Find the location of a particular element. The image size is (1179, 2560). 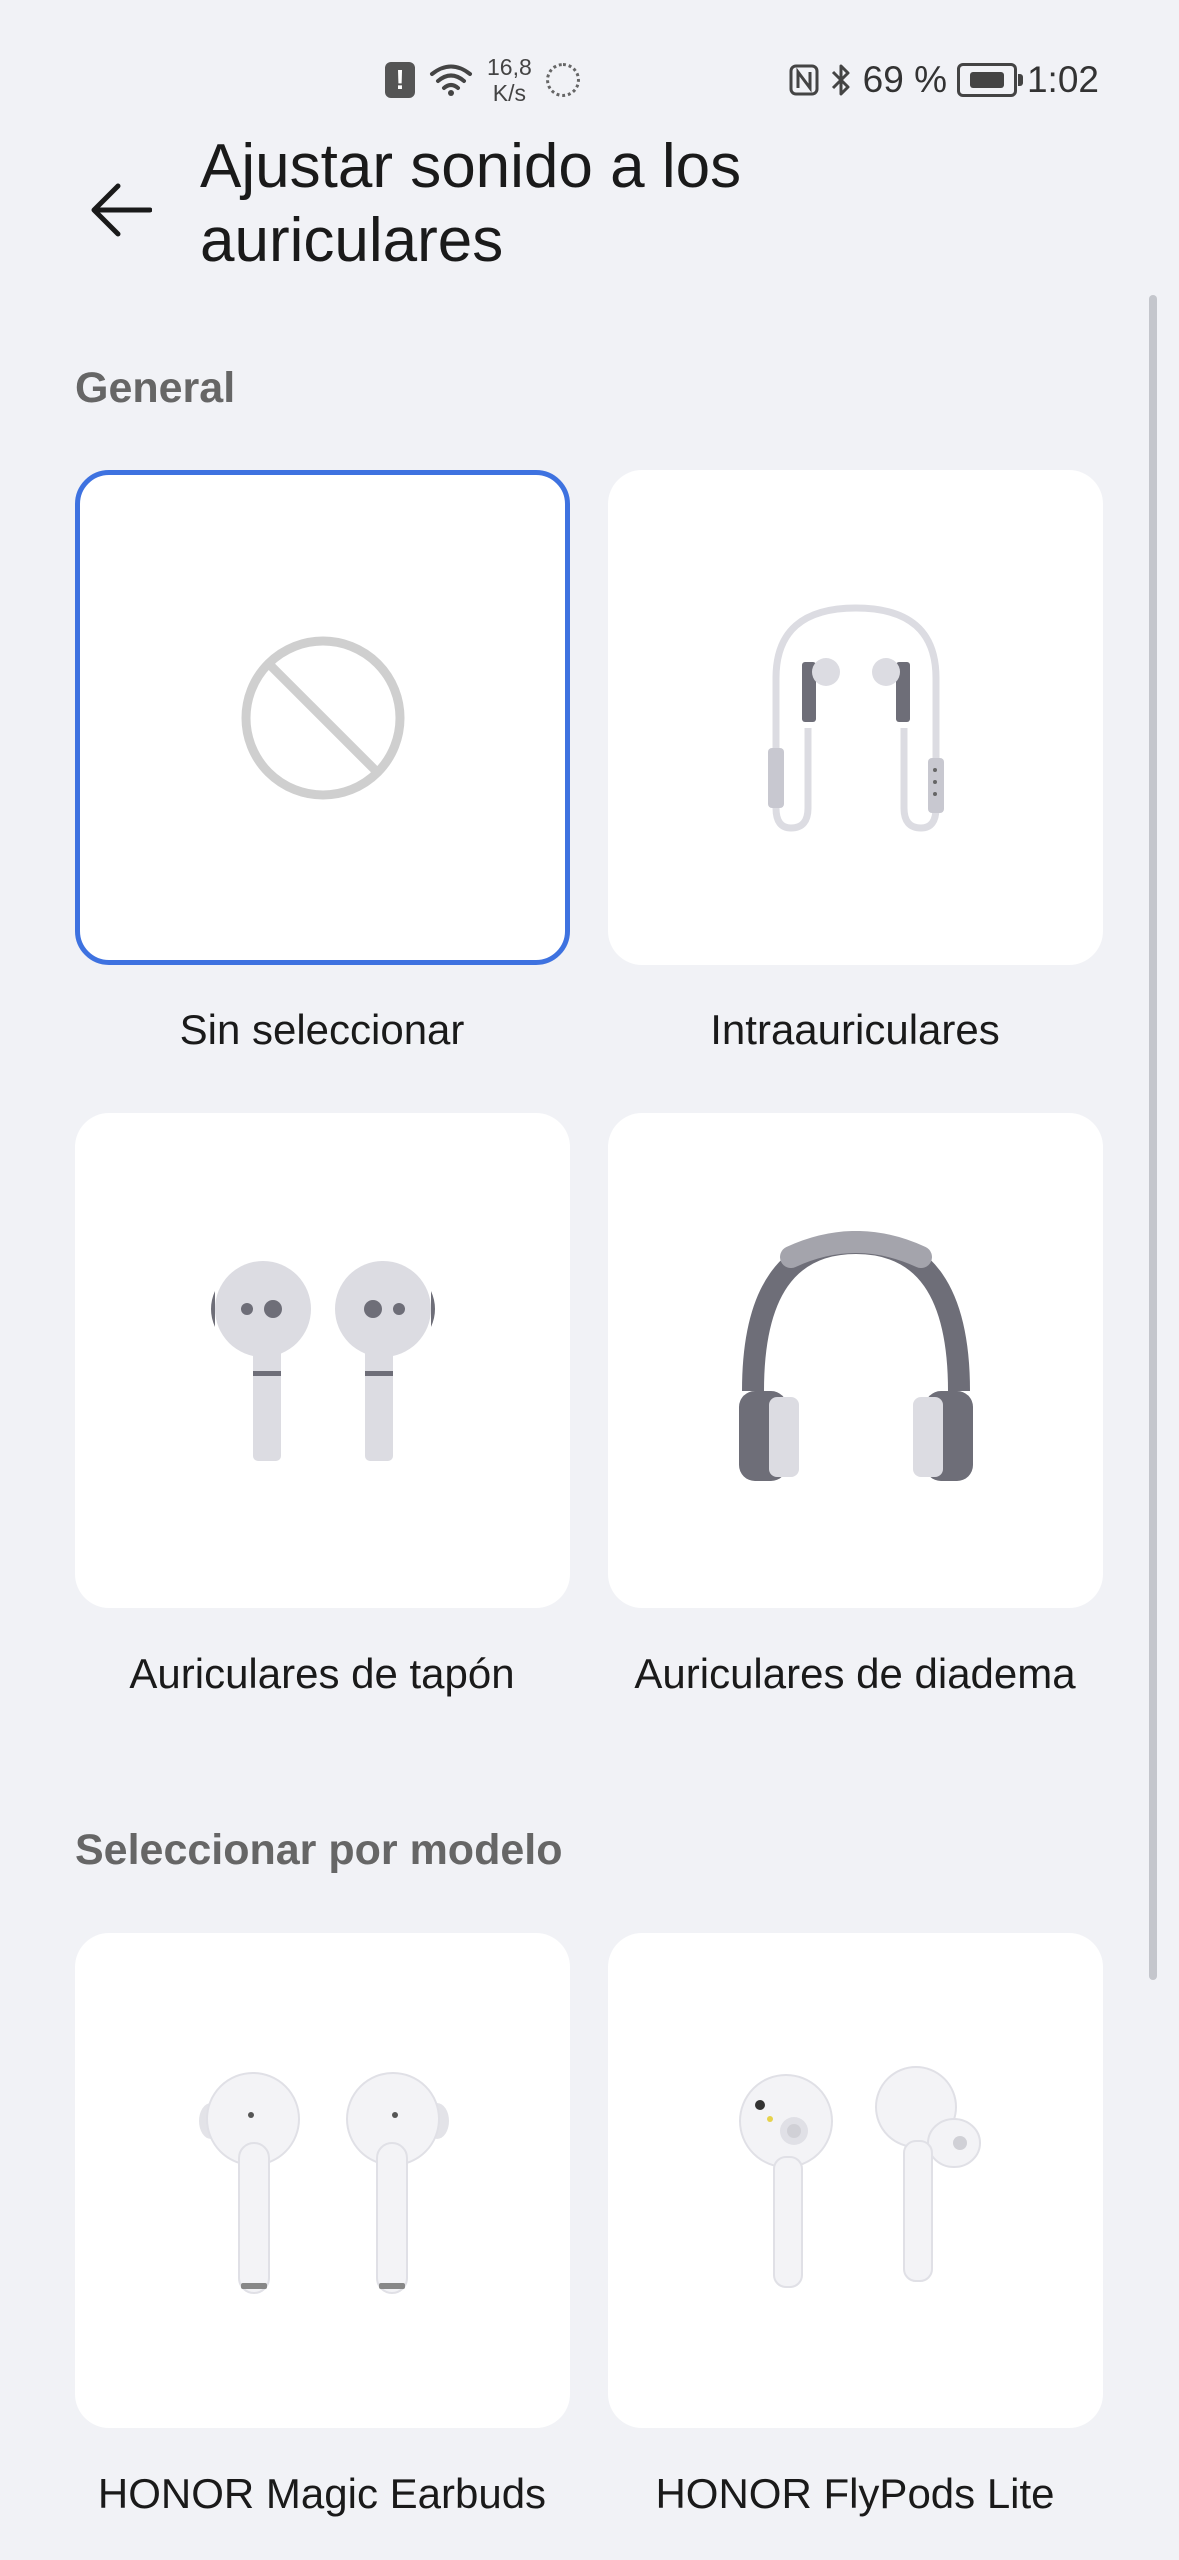

section-title-general: General is located at coordinates (155, 388).